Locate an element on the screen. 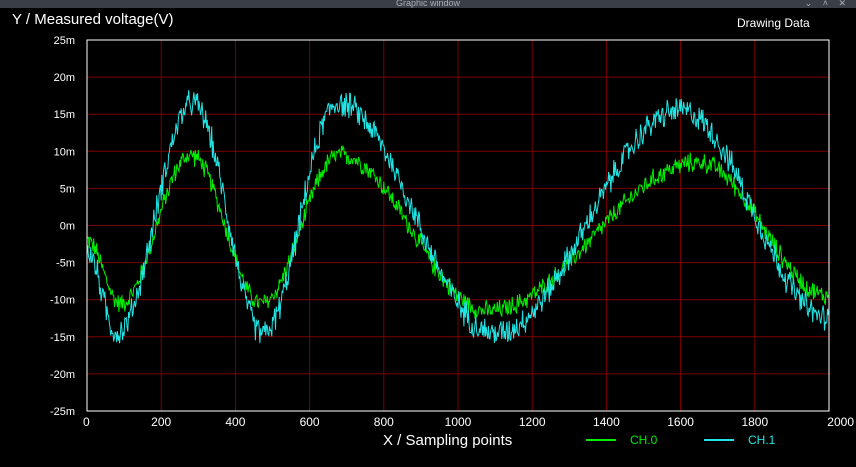 The height and width of the screenshot is (467, 856). y-tick-labels: -25m -20m -15m -10m -5m 0m 5m 10m 15m 20m 25m is located at coordinates (62, 226).